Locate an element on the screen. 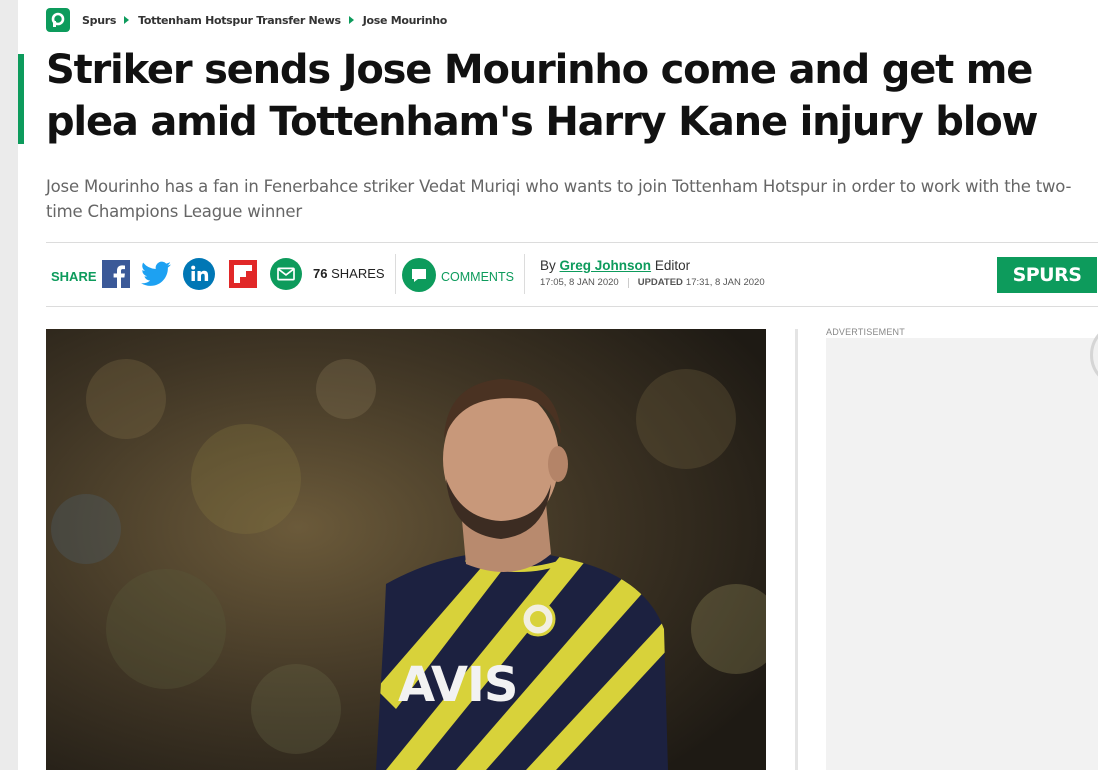  column-divider is located at coordinates (796, 549).